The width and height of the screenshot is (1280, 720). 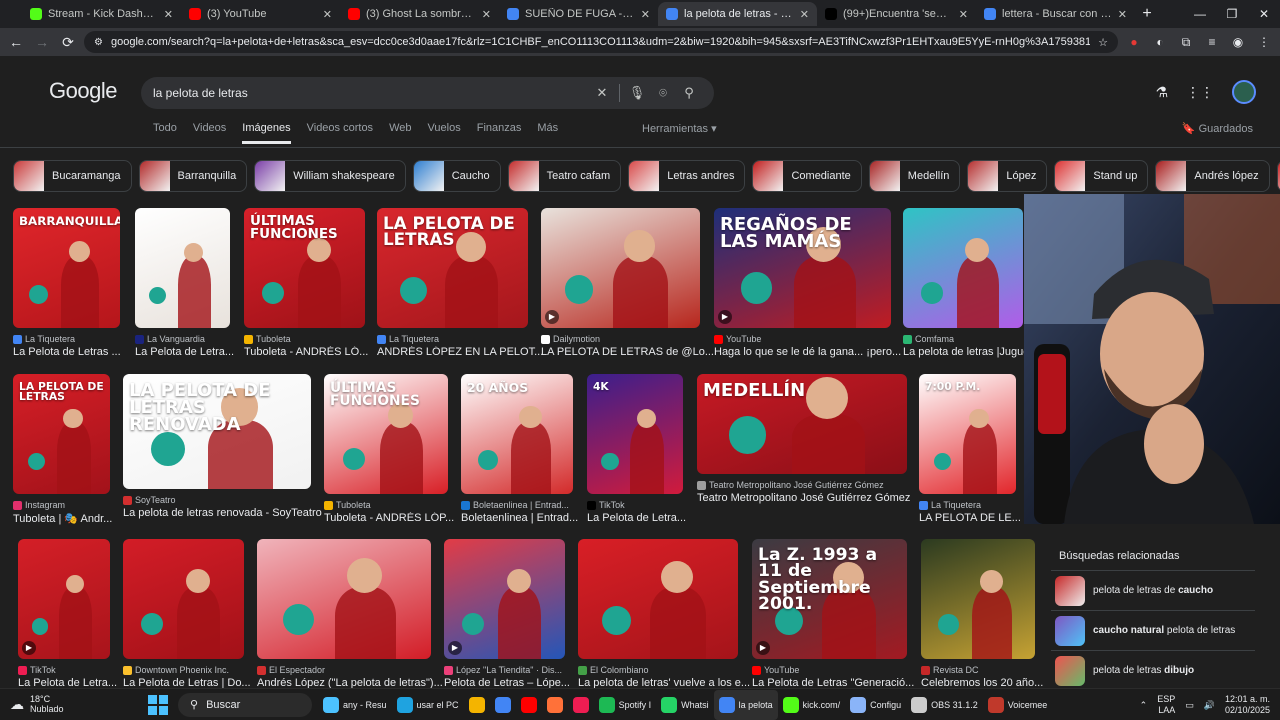 What do you see at coordinates (314, 339) in the screenshot?
I see `result-source: Tuboleta` at bounding box center [314, 339].